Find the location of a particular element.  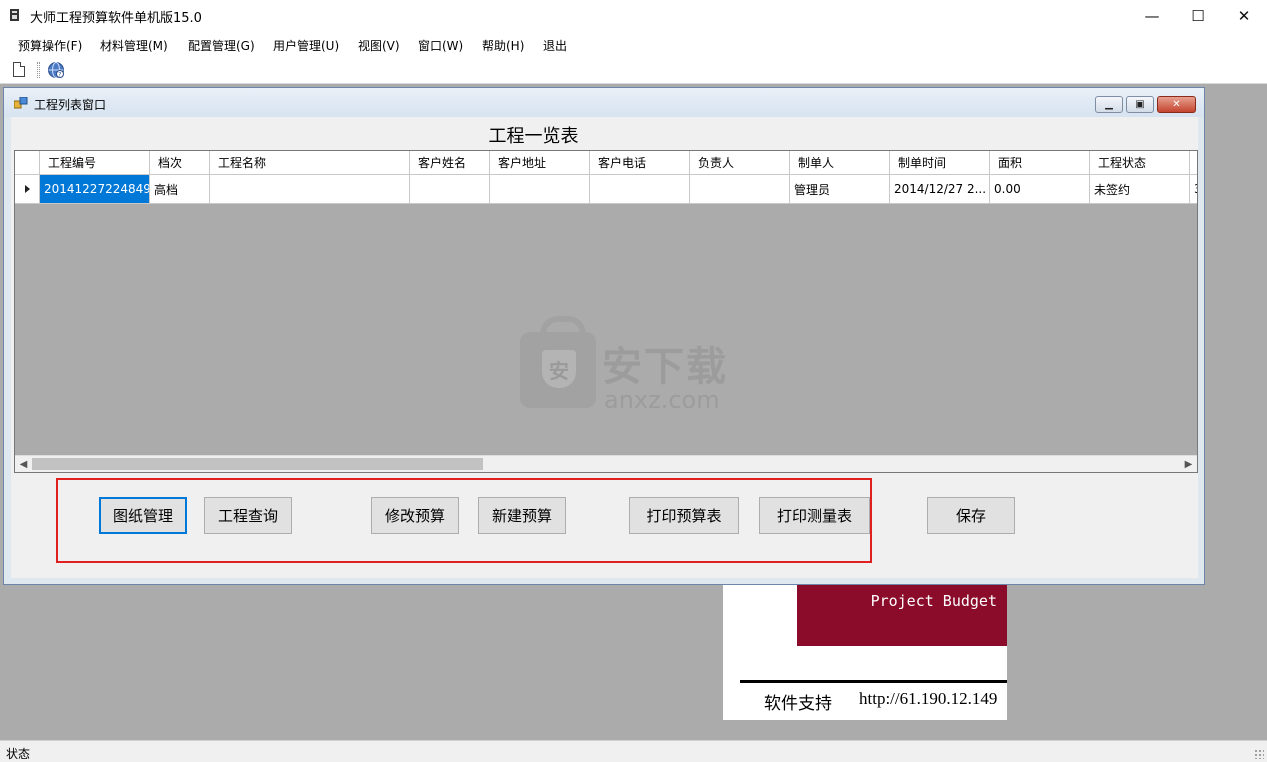

new-document-icon is located at coordinates (19, 69).